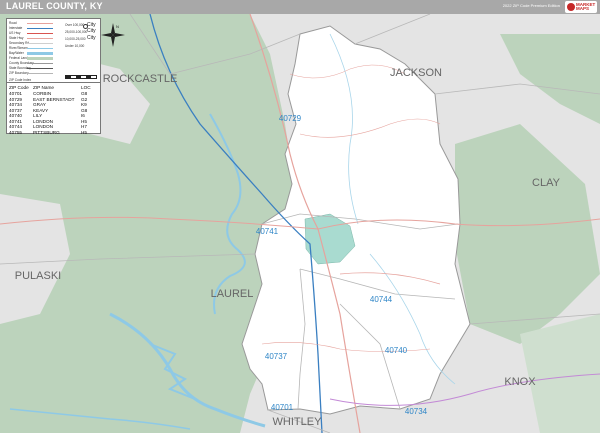  What do you see at coordinates (16, 132) in the screenshot?
I see `zip-code: 40755` at bounding box center [16, 132].